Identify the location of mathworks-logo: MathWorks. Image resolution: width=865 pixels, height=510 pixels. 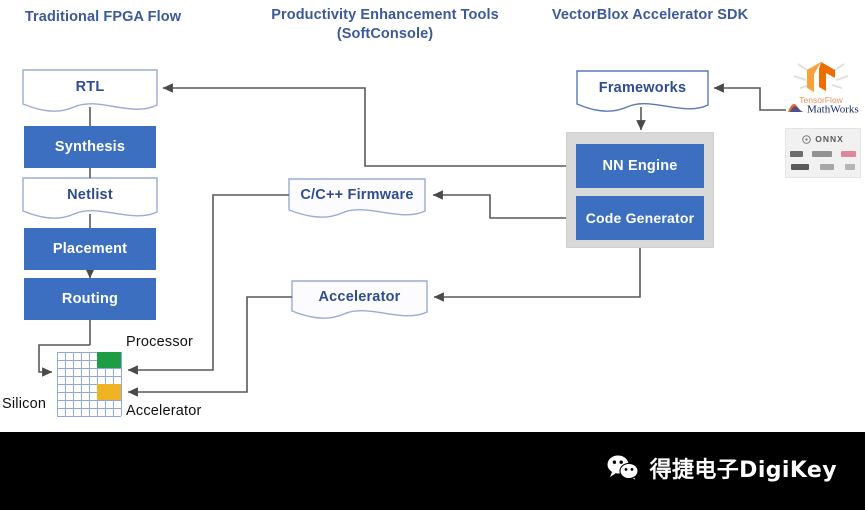
(823, 110).